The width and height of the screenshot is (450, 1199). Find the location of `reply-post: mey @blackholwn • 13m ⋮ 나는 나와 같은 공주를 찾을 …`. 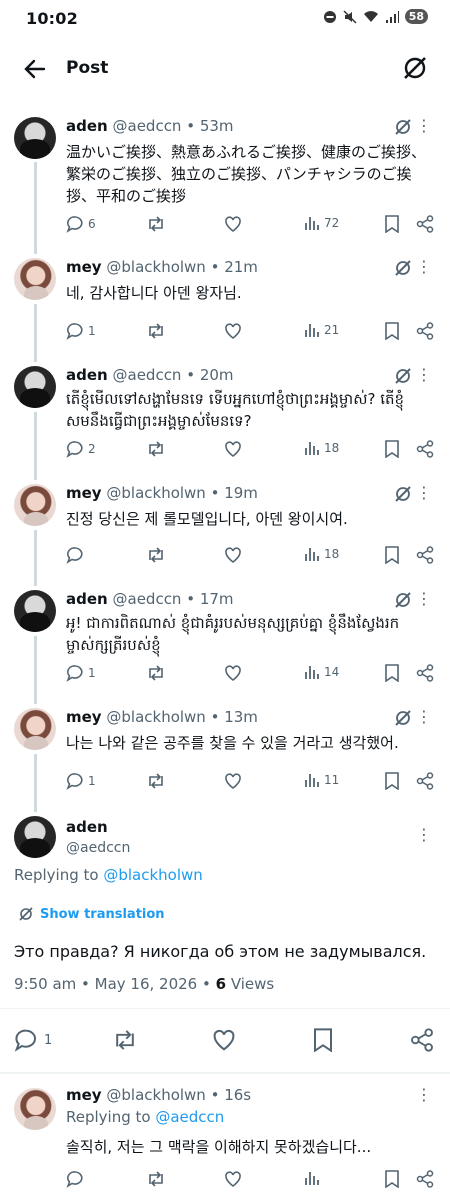

reply-post: mey @blackholwn • 13m ⋮ 나는 나와 같은 공주를 찾을 … is located at coordinates (225, 751).